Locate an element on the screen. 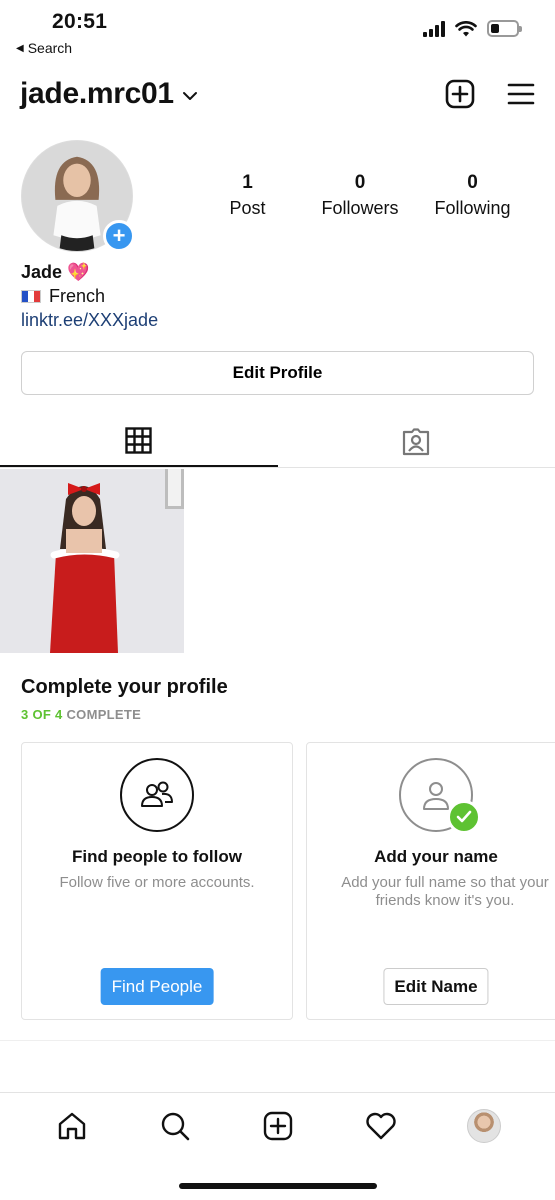 This screenshot has width=555, height=1200. nav-search is located at coordinates (175, 1126).